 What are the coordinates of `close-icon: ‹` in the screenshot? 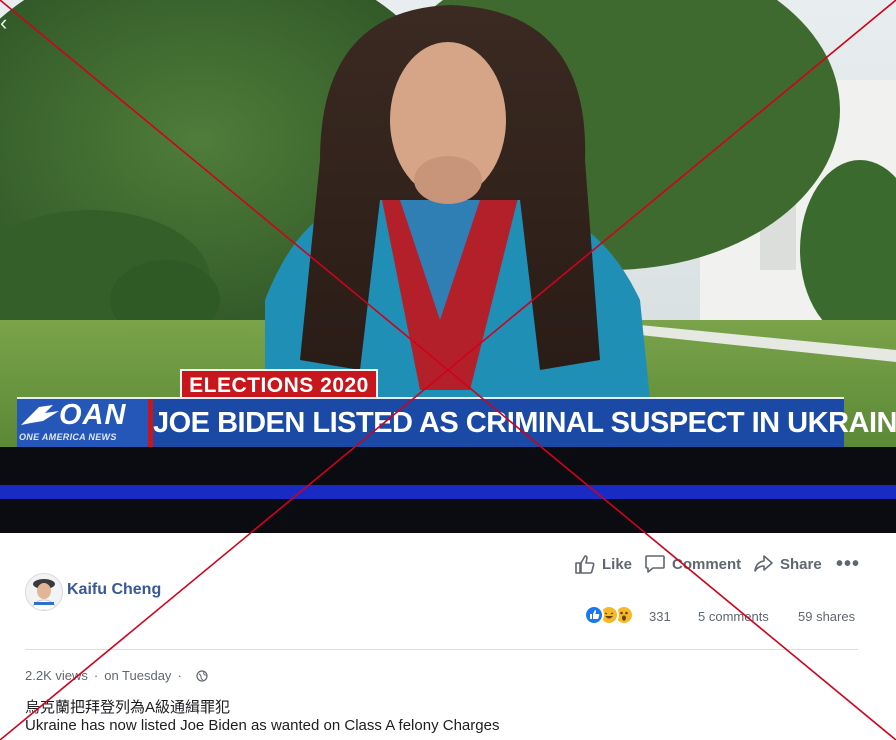 It's located at (7, 23).